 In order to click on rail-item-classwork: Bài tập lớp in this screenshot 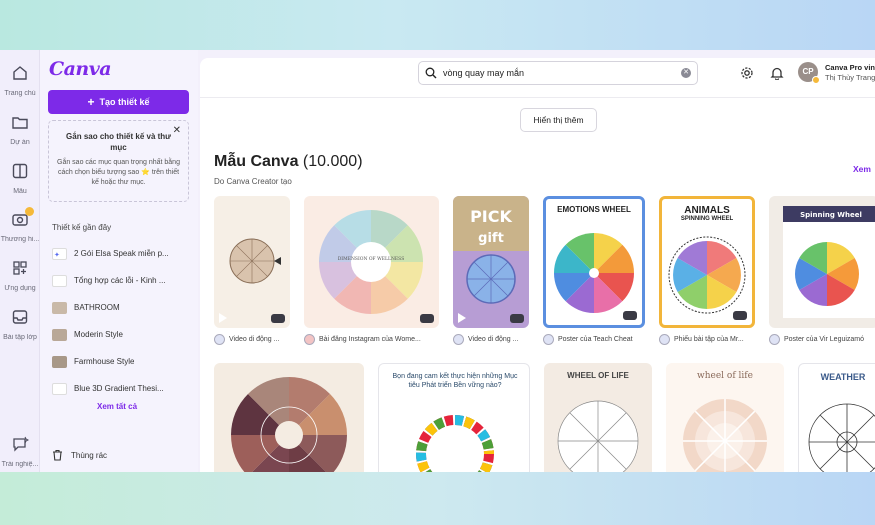, I will do `click(20, 324)`.